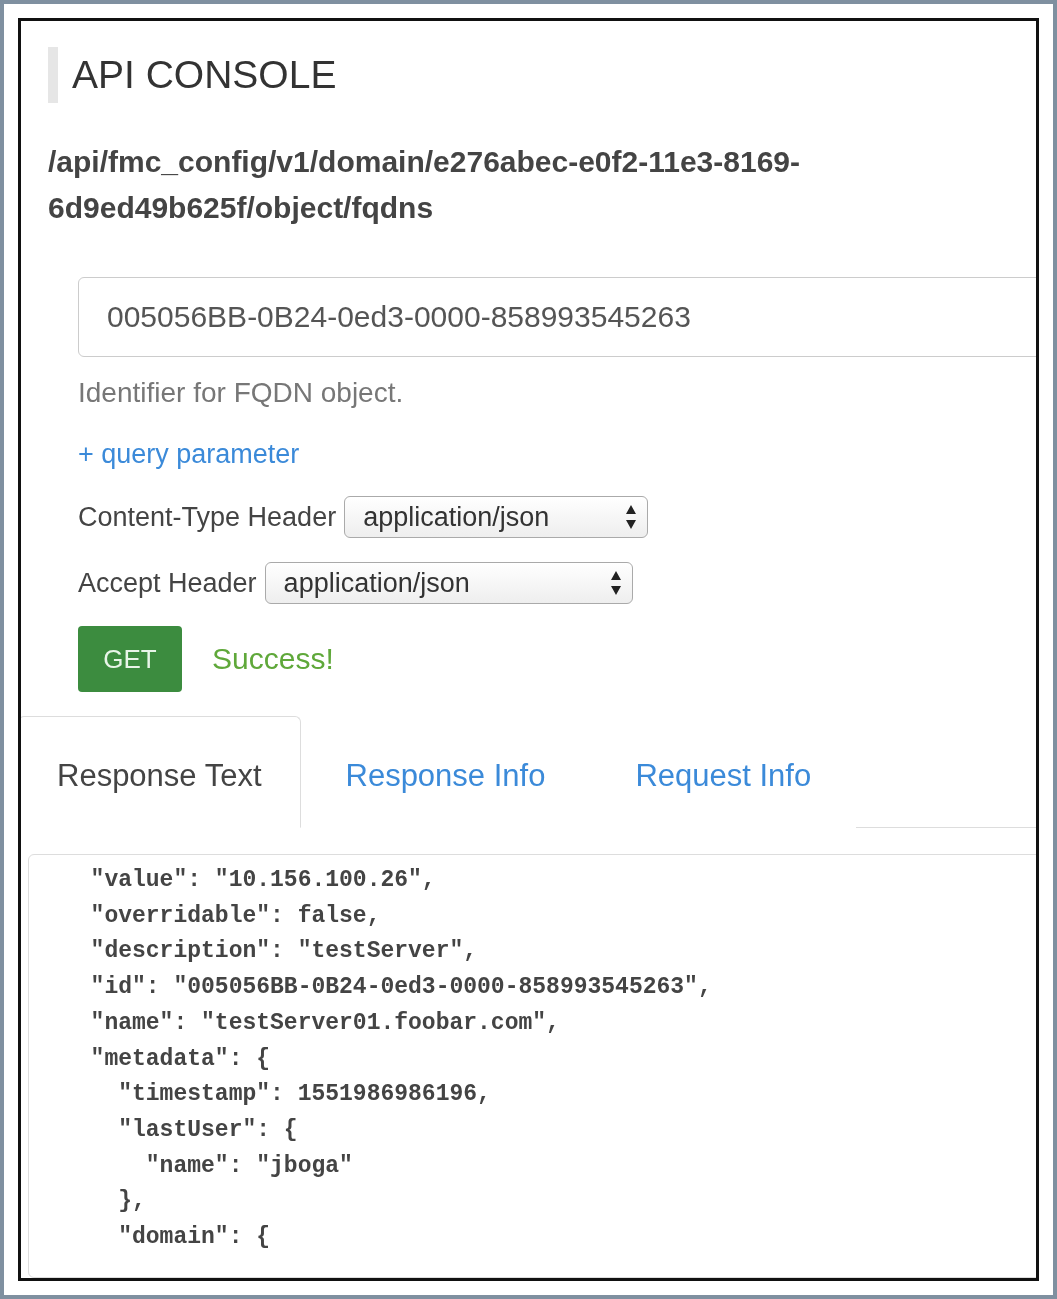 The image size is (1057, 1299). I want to click on identifier-field: 005056BB-0B24-0ed3-0000-858993545263, so click(557, 317).